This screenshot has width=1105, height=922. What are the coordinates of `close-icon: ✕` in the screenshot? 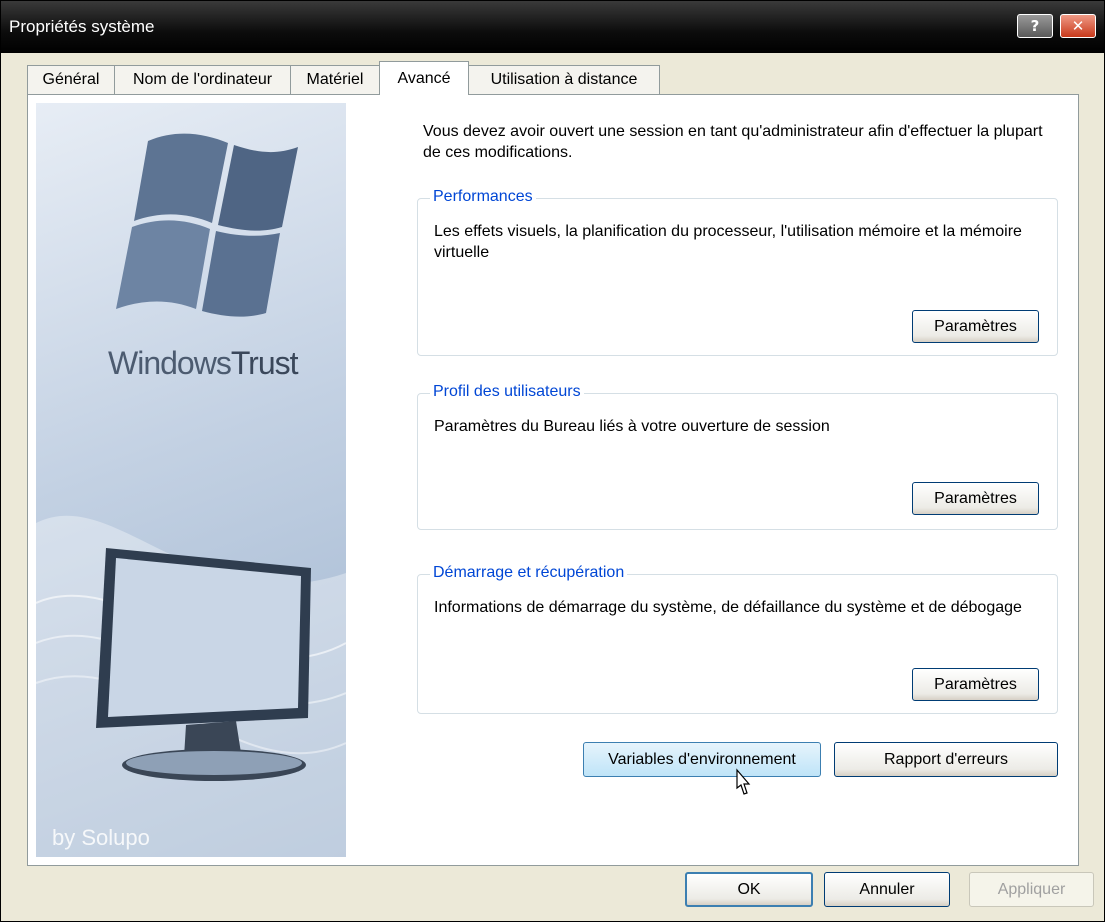 It's located at (1078, 26).